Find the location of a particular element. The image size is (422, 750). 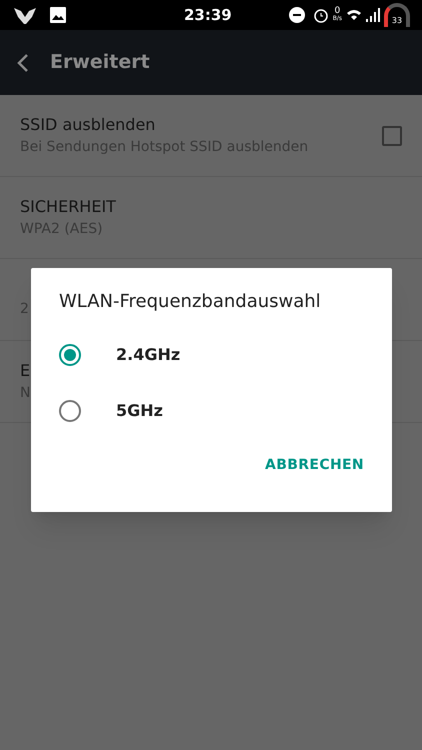

page-title: Erweitert is located at coordinates (100, 63).